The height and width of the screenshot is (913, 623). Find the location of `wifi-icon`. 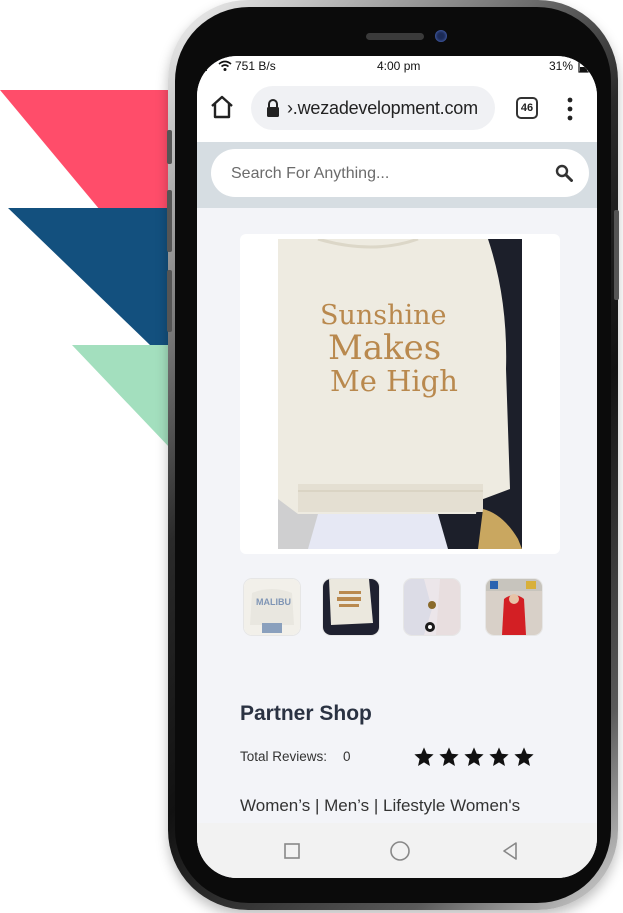

wifi-icon is located at coordinates (225, 65).